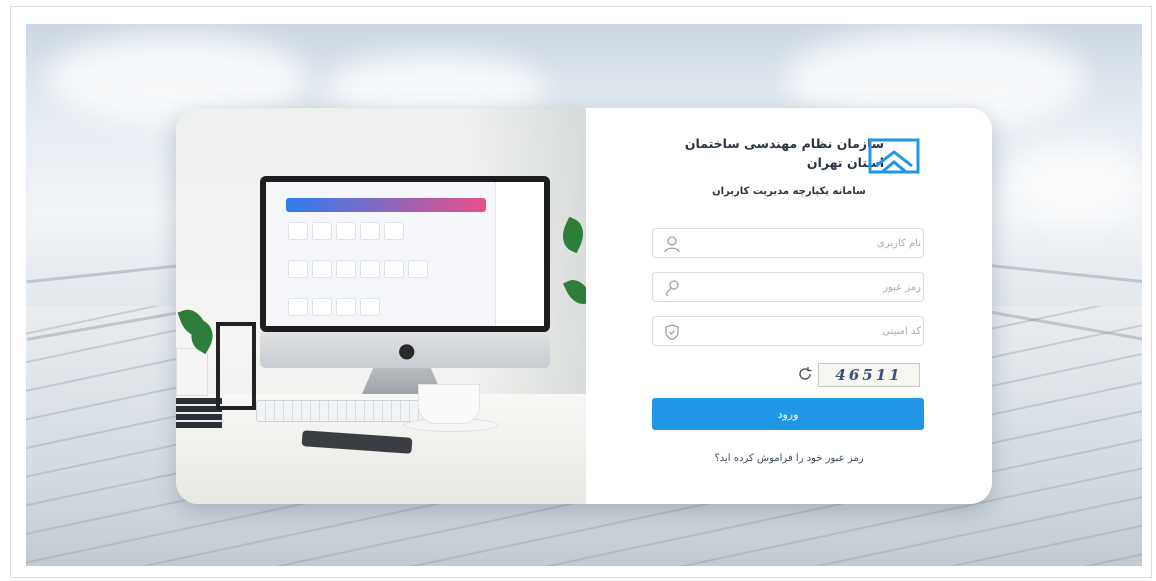  What do you see at coordinates (192, 372) in the screenshot?
I see `plant-pot` at bounding box center [192, 372].